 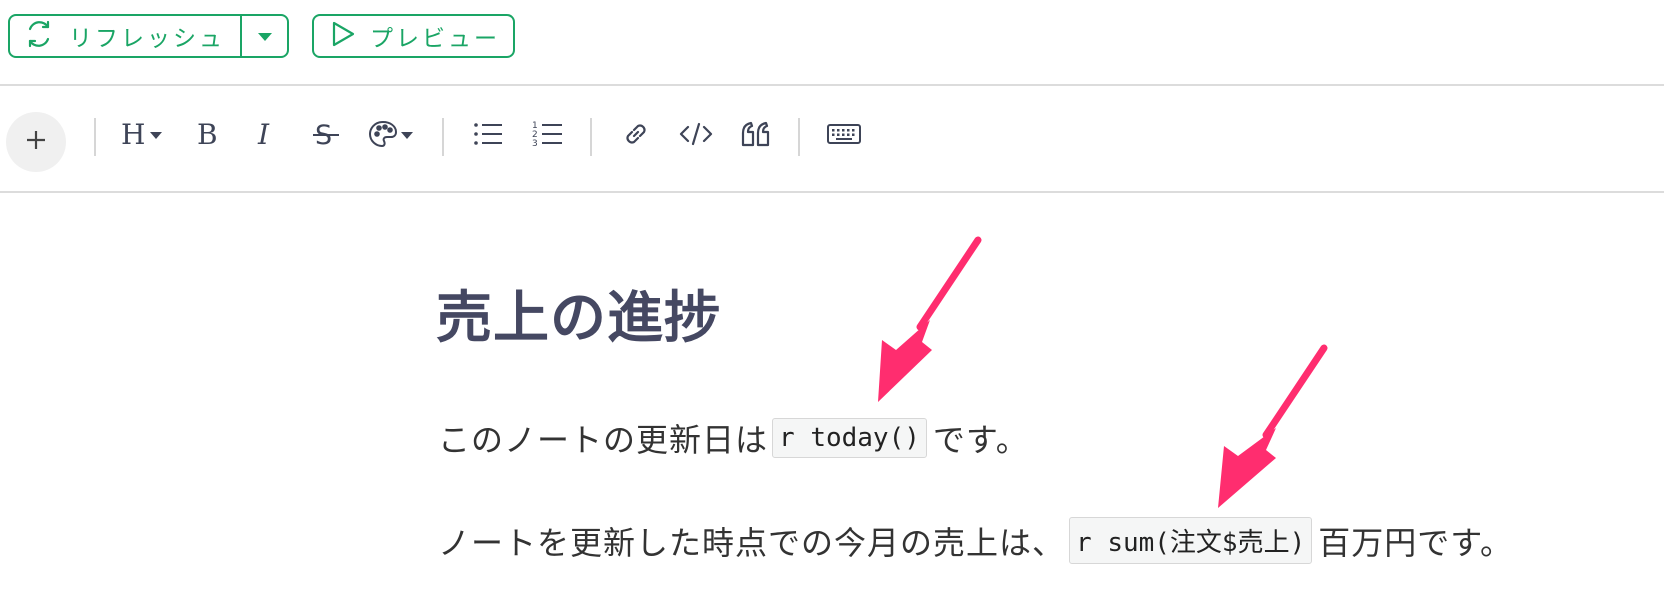 I want to click on link-button, so click(x=636, y=136).